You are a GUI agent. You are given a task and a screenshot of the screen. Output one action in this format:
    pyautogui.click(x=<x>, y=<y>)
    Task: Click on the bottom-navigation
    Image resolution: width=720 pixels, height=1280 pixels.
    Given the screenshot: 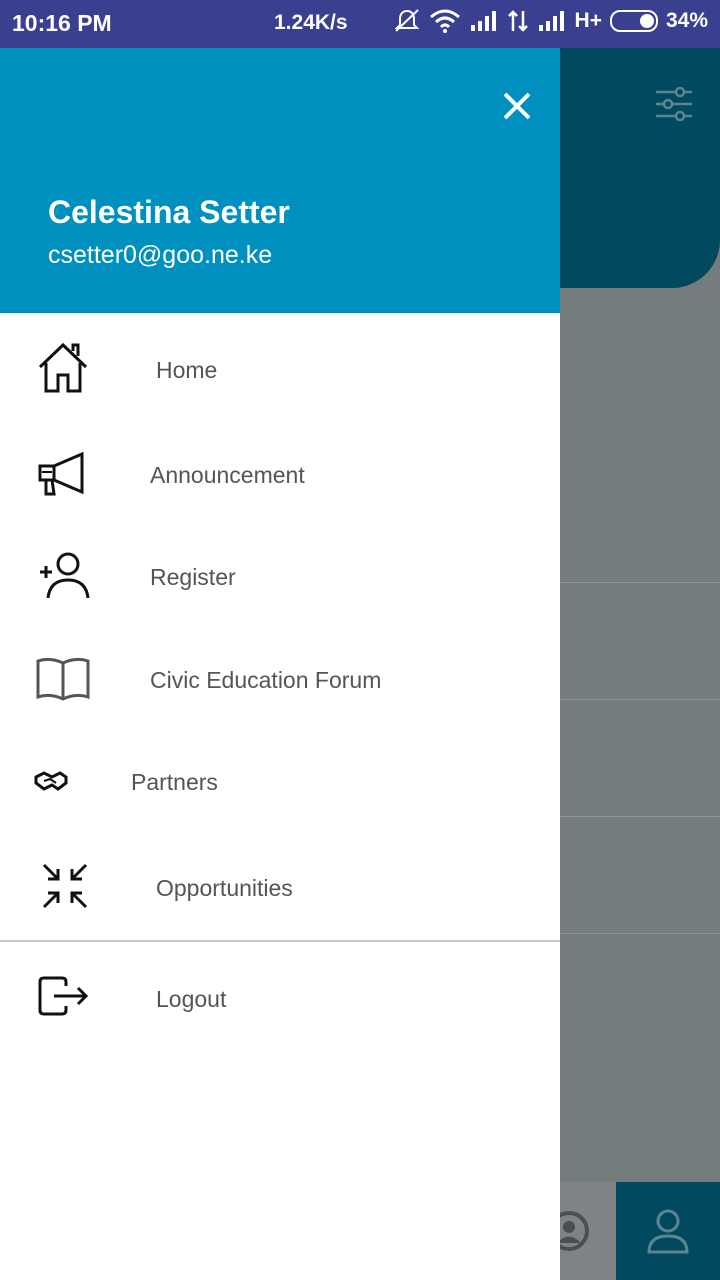 What is the action you would take?
    pyautogui.click(x=634, y=1231)
    